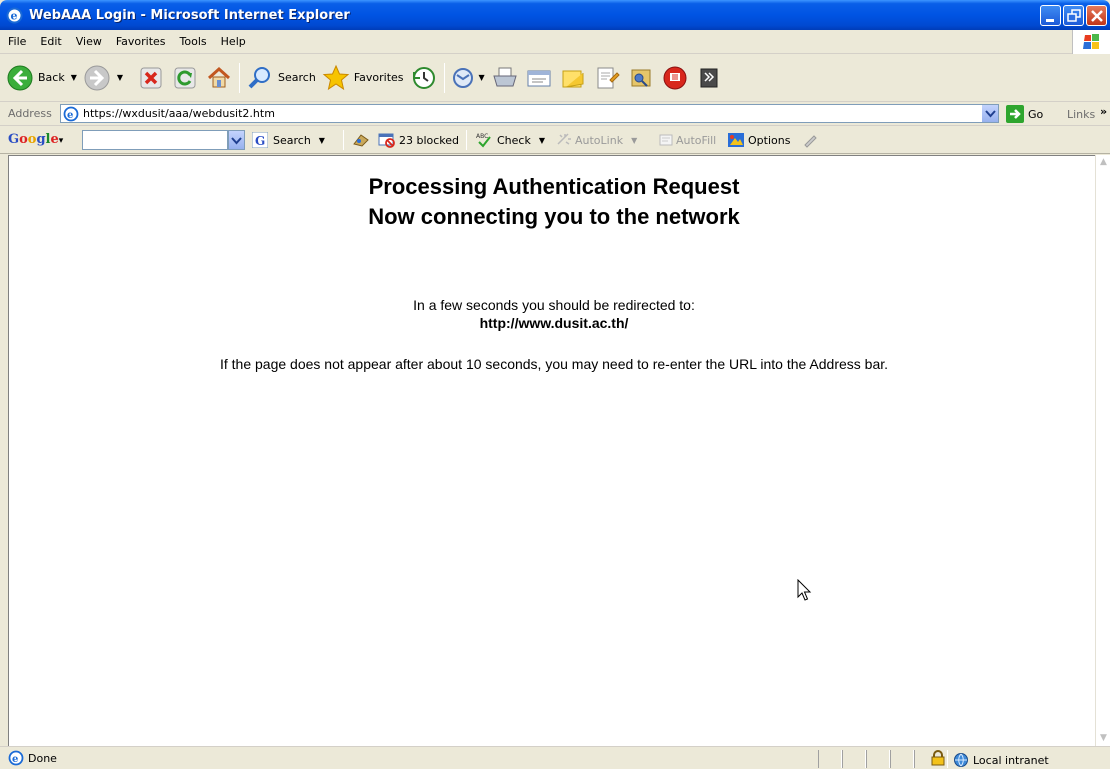 The width and height of the screenshot is (1110, 769). What do you see at coordinates (89, 41) in the screenshot?
I see `menu-view: View` at bounding box center [89, 41].